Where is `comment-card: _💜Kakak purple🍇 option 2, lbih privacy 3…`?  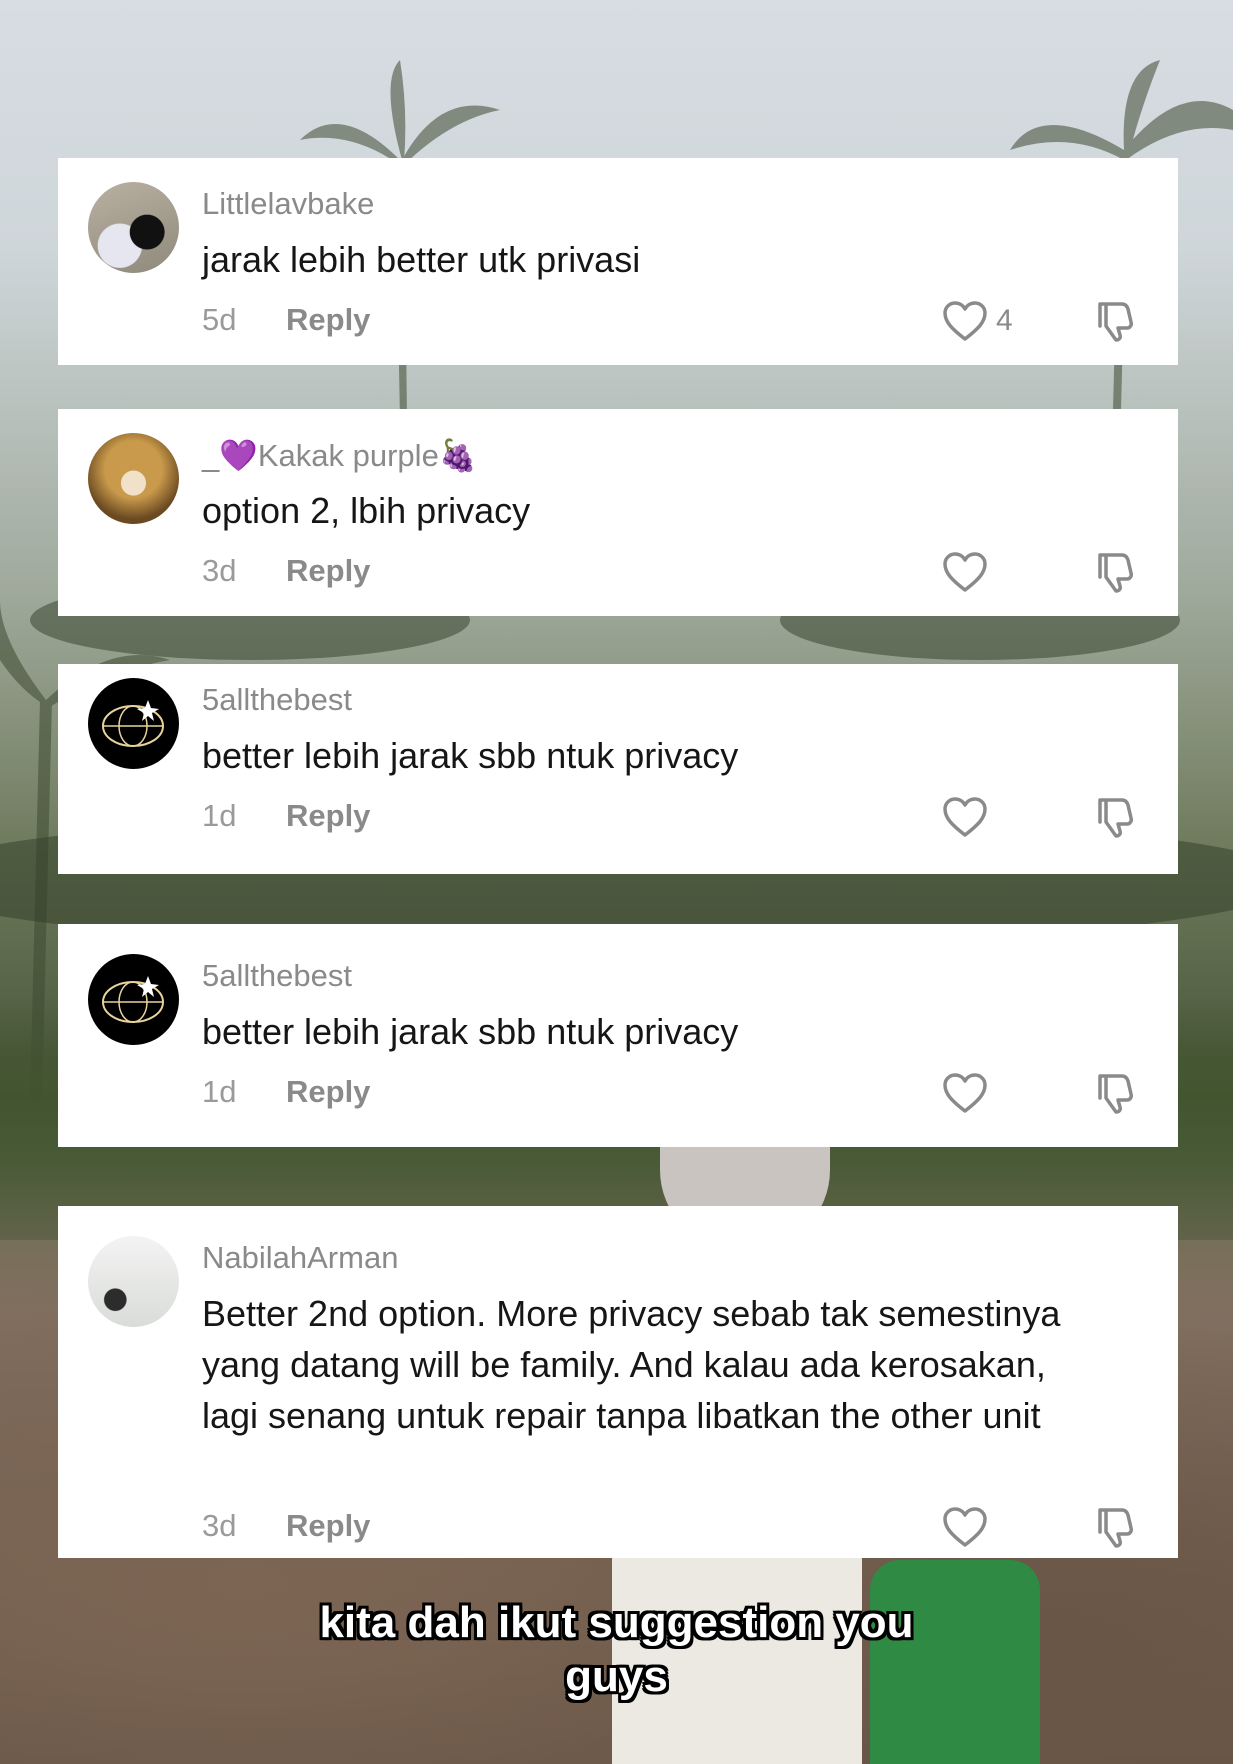 comment-card: _💜Kakak purple🍇 option 2, lbih privacy 3… is located at coordinates (618, 512).